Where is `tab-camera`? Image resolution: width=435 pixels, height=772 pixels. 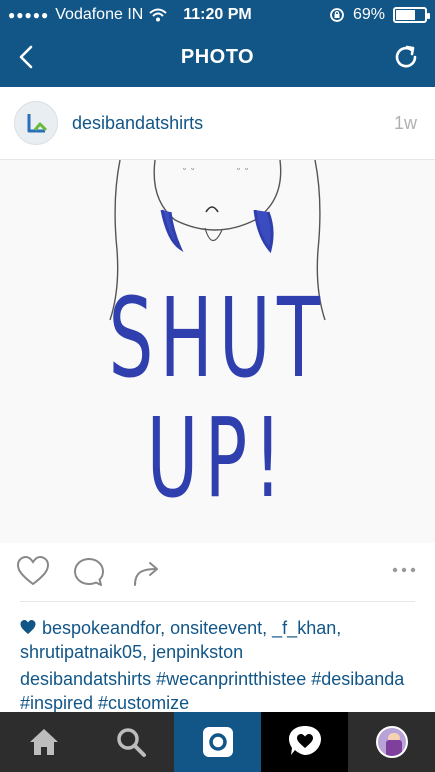 tab-camera is located at coordinates (217, 742).